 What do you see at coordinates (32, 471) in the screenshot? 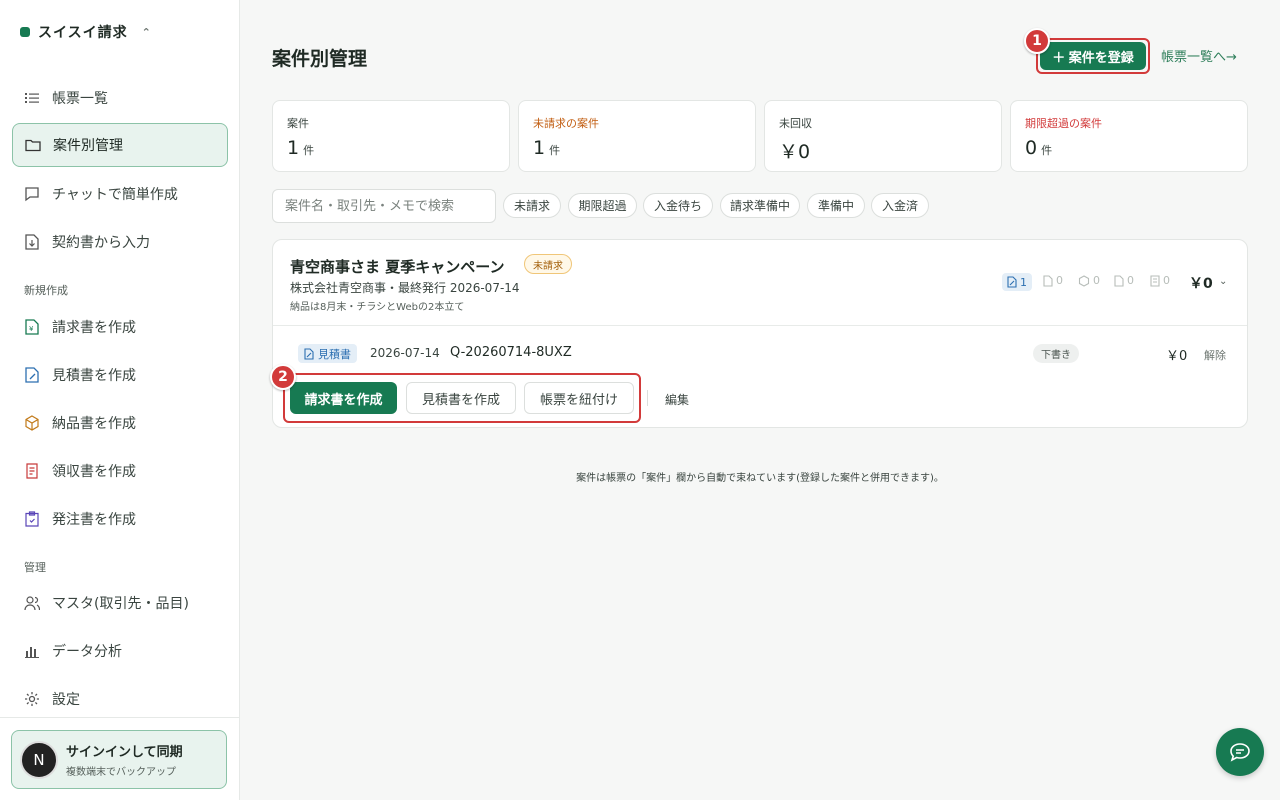
I see `receipt-icon` at bounding box center [32, 471].